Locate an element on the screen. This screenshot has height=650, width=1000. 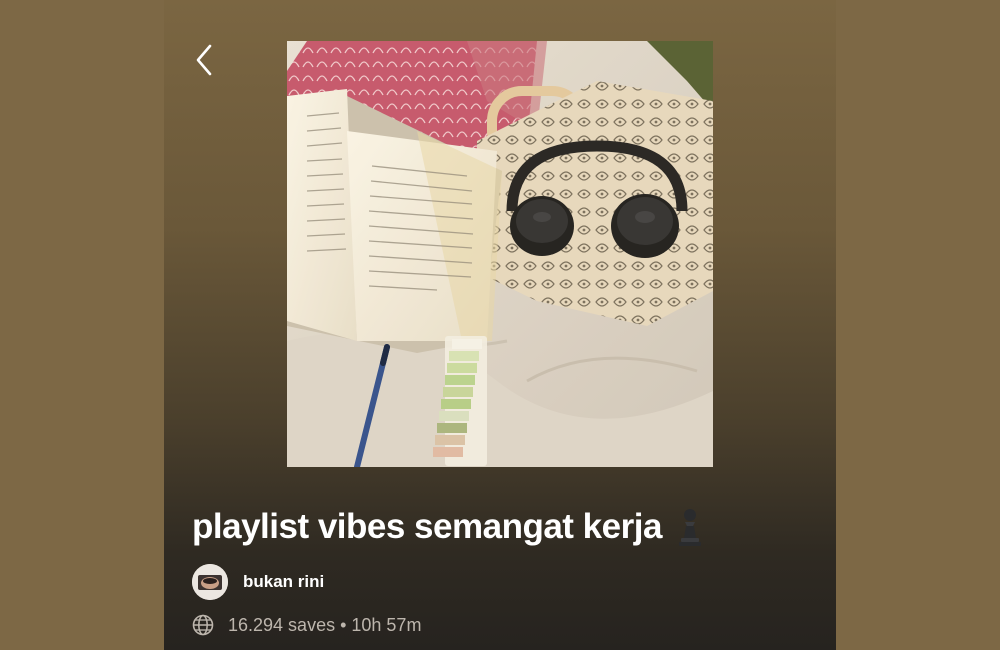
playlist-duration: 10h 57m is located at coordinates (386, 624).